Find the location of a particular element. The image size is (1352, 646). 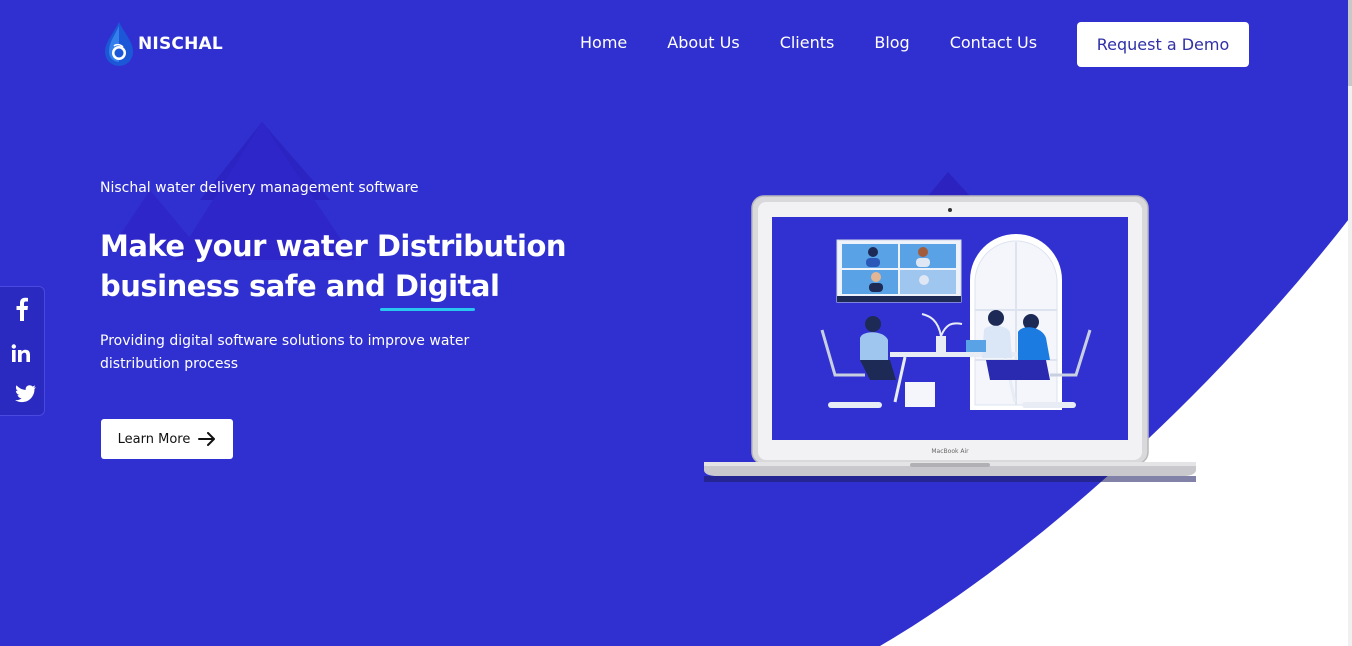

headline-highlight: Digital is located at coordinates (447, 286).